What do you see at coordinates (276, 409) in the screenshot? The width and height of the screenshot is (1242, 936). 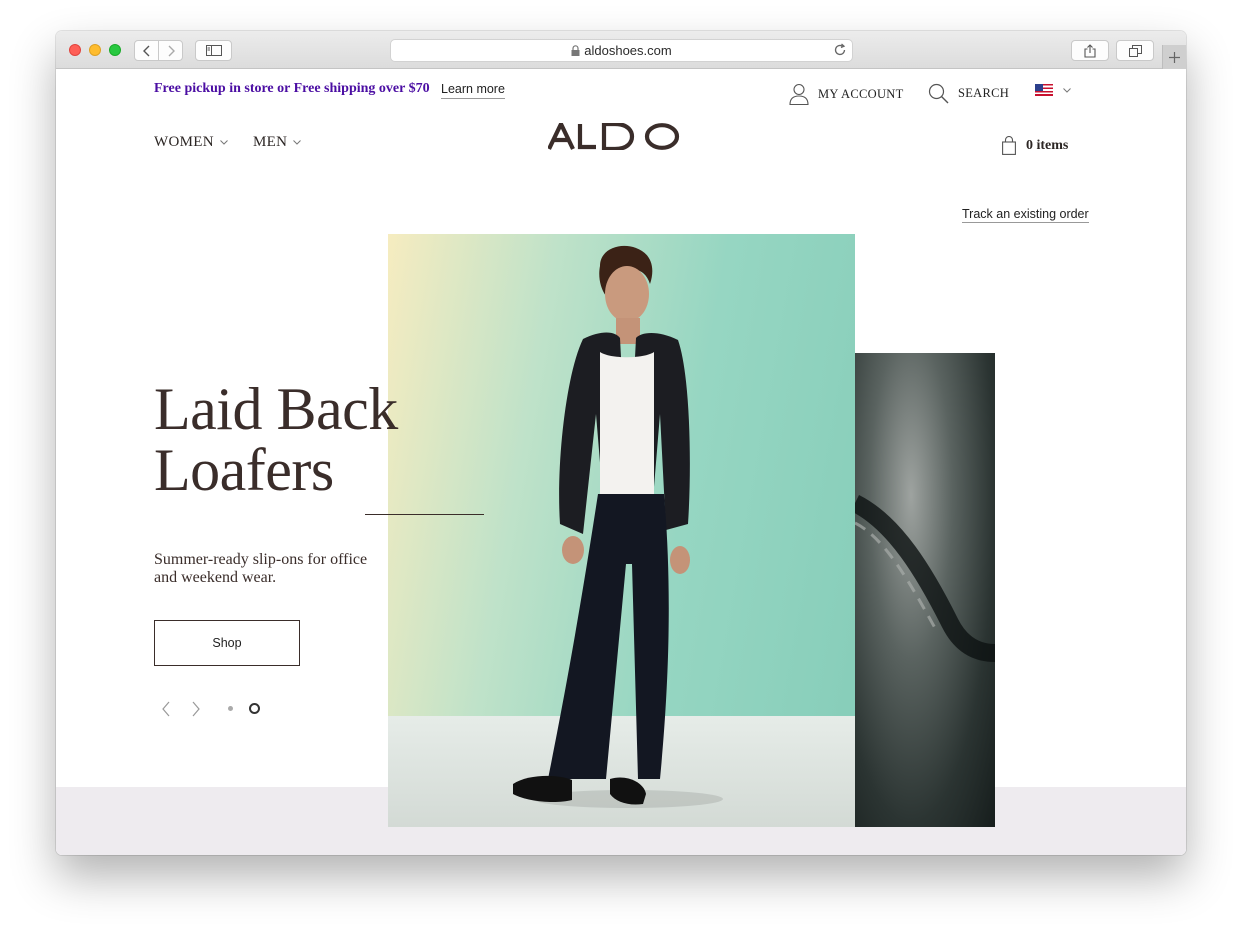 I see `hero-headline-line1: Laid Back` at bounding box center [276, 409].